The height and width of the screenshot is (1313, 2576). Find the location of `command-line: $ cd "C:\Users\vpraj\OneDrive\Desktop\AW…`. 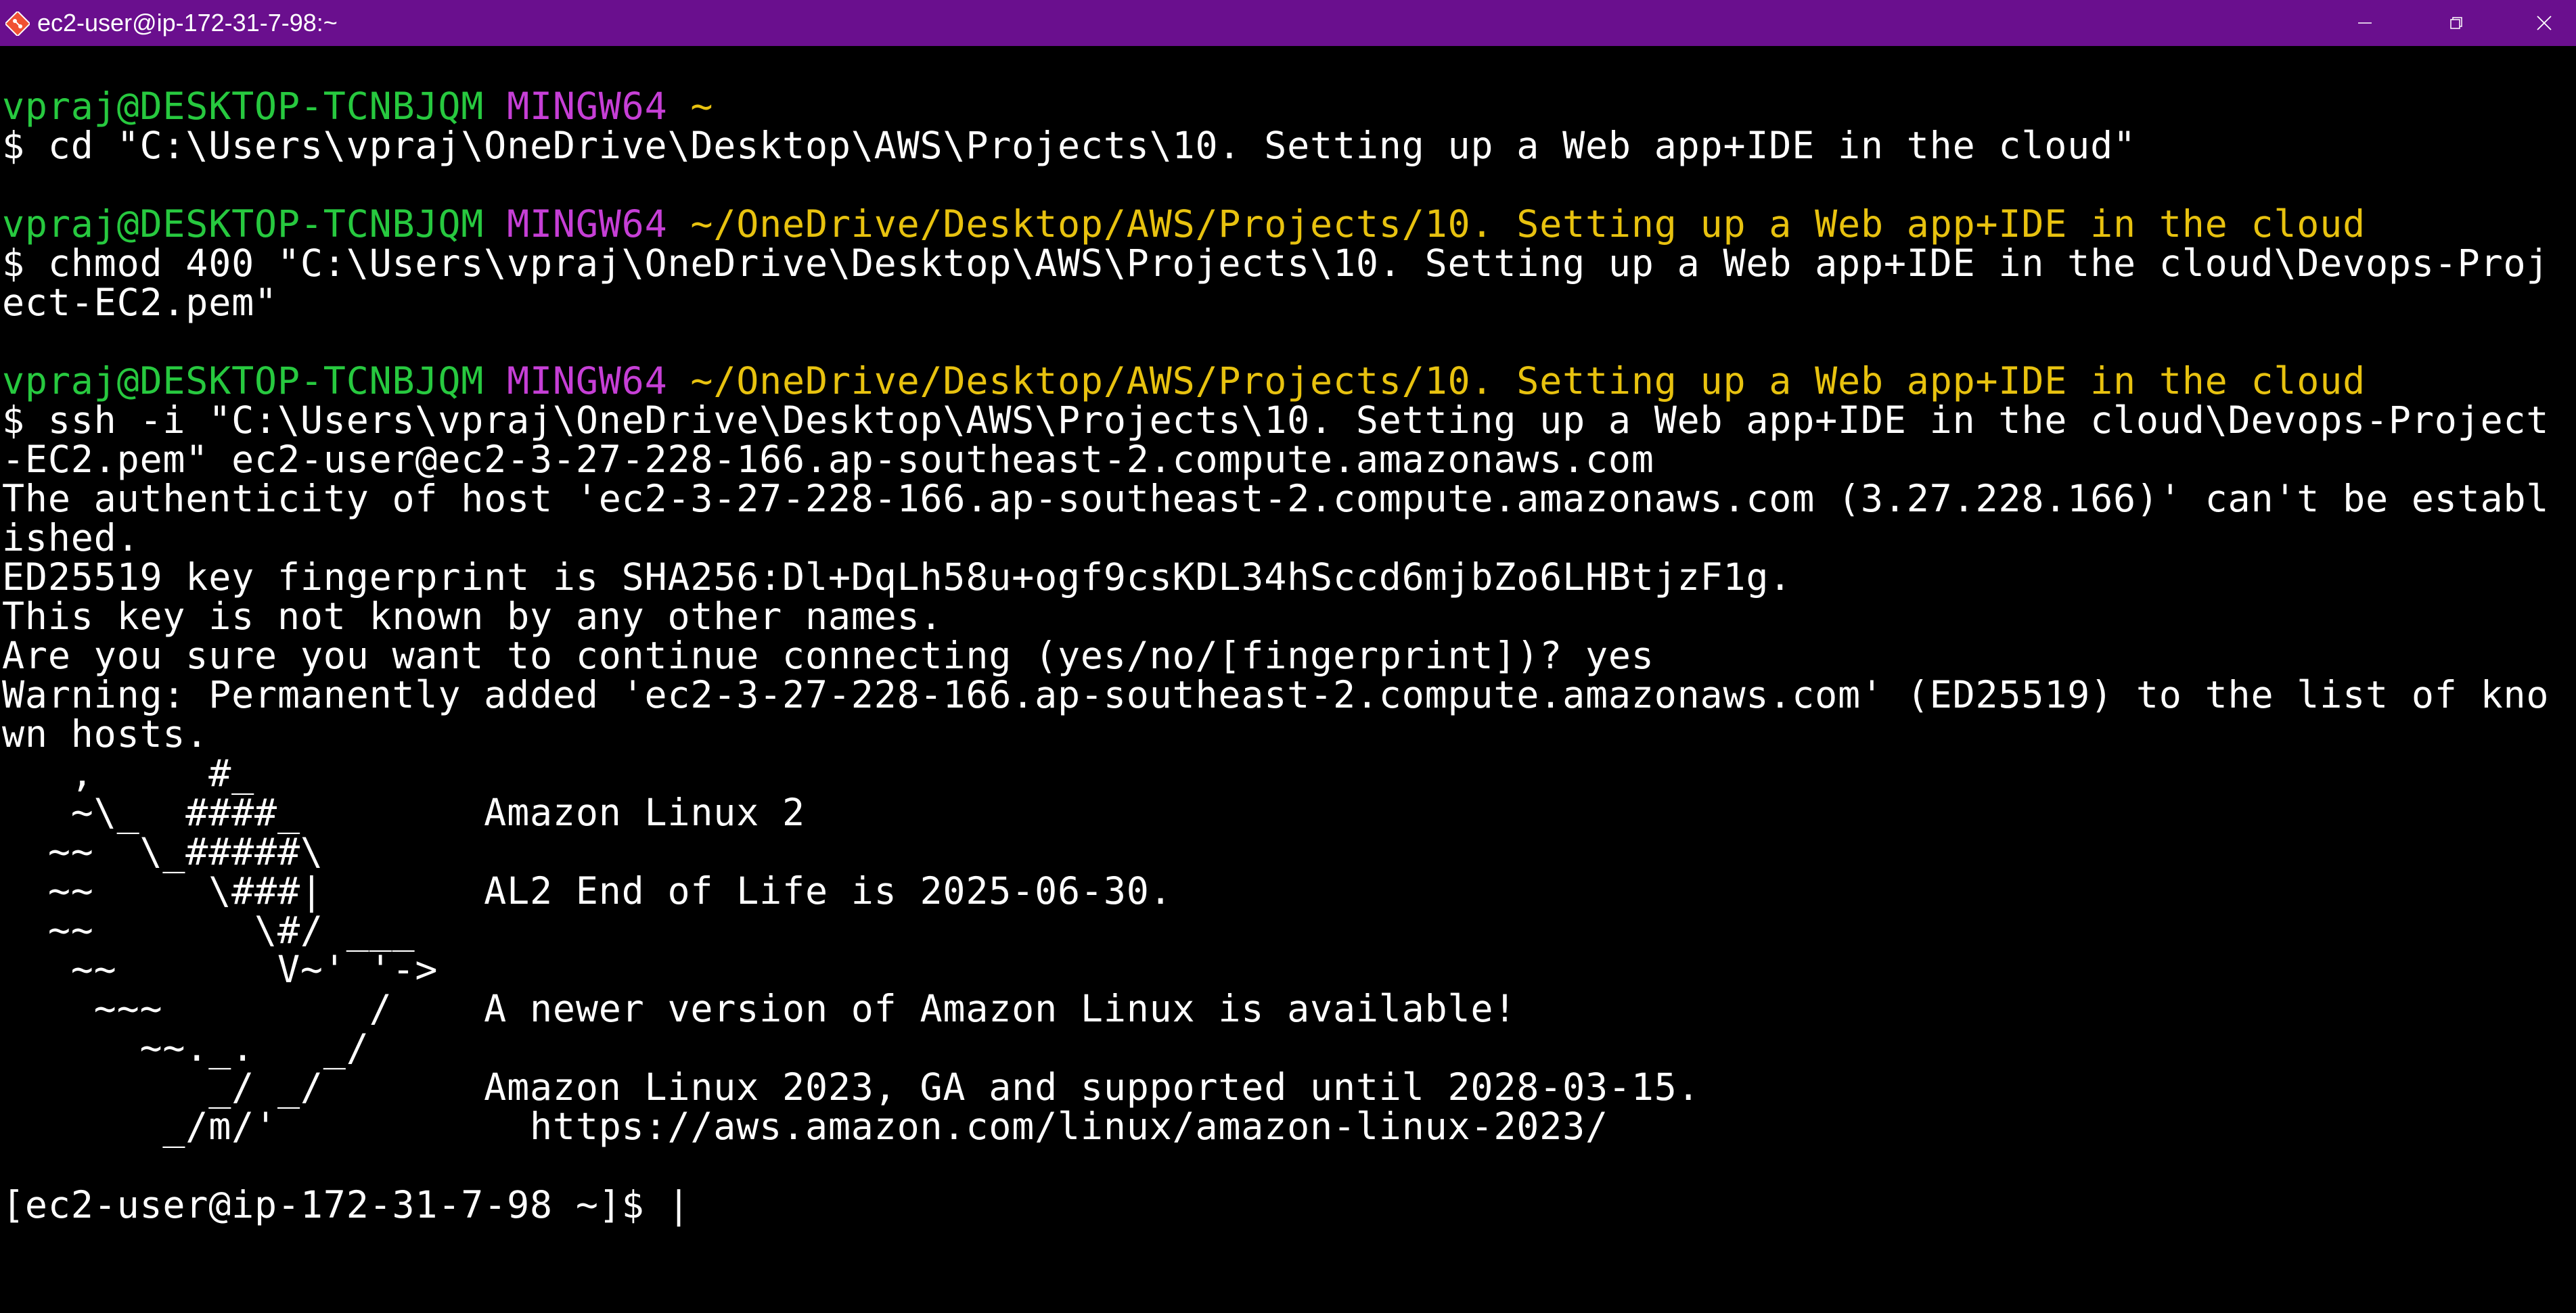

command-line: $ cd "C:\Users\vpraj\OneDrive\Desktop\AW… is located at coordinates (1069, 145).